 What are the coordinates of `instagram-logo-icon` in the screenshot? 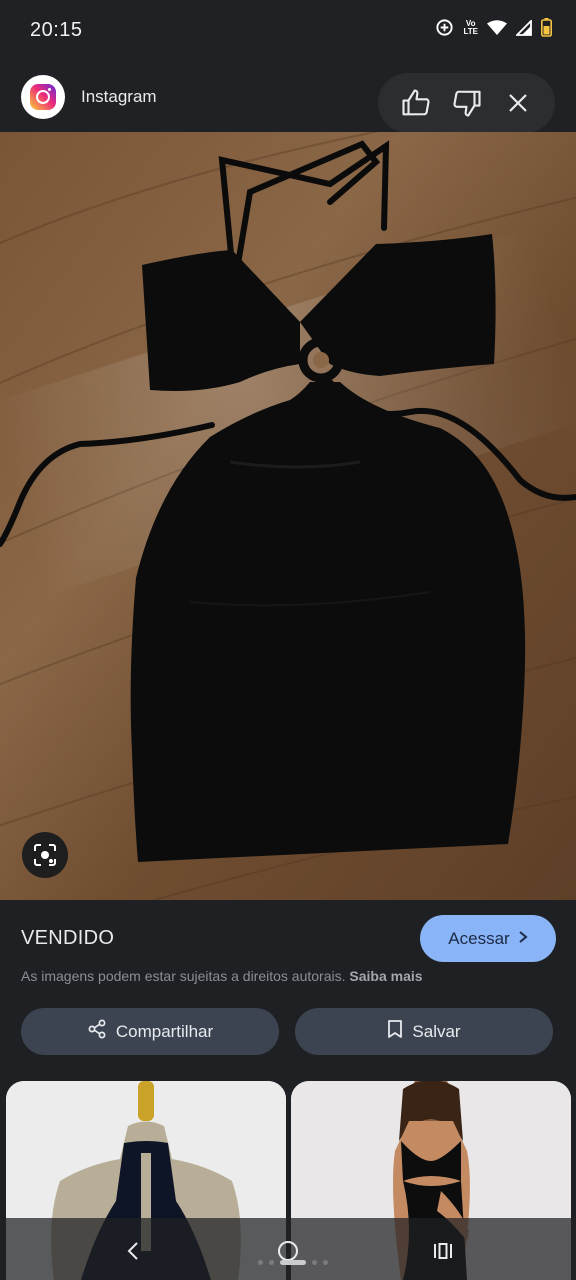 It's located at (43, 97).